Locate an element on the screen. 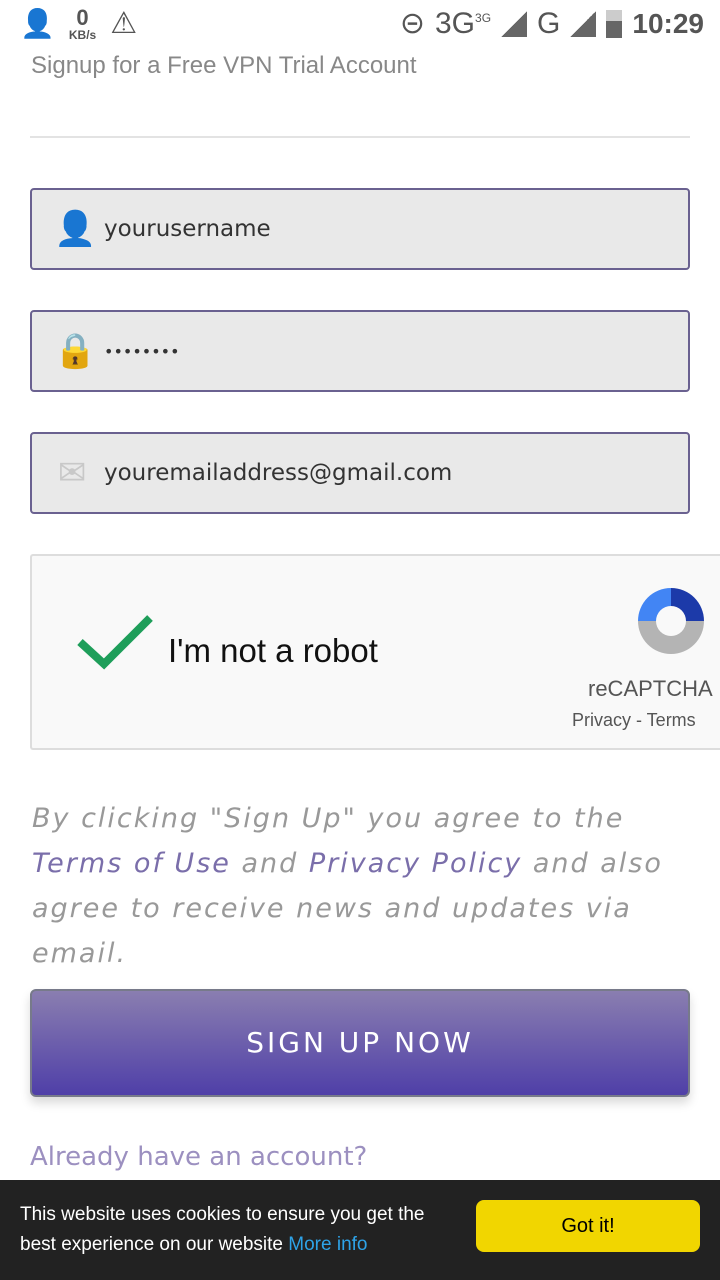 This screenshot has width=720, height=1280. email-input: ✉ youremailaddress@gmail.com is located at coordinates (360, 473).